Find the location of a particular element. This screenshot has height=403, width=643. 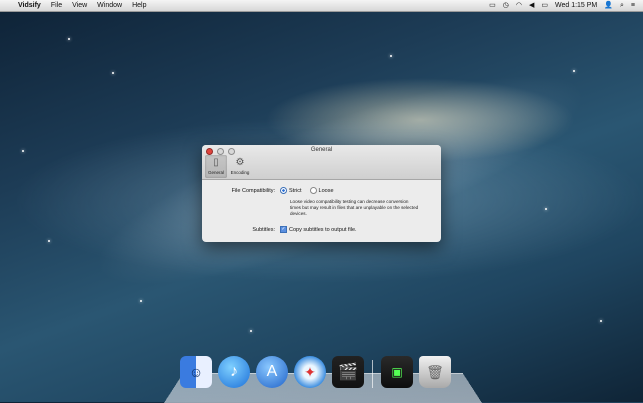

trash-icon: 🗑 is located at coordinates (435, 372).